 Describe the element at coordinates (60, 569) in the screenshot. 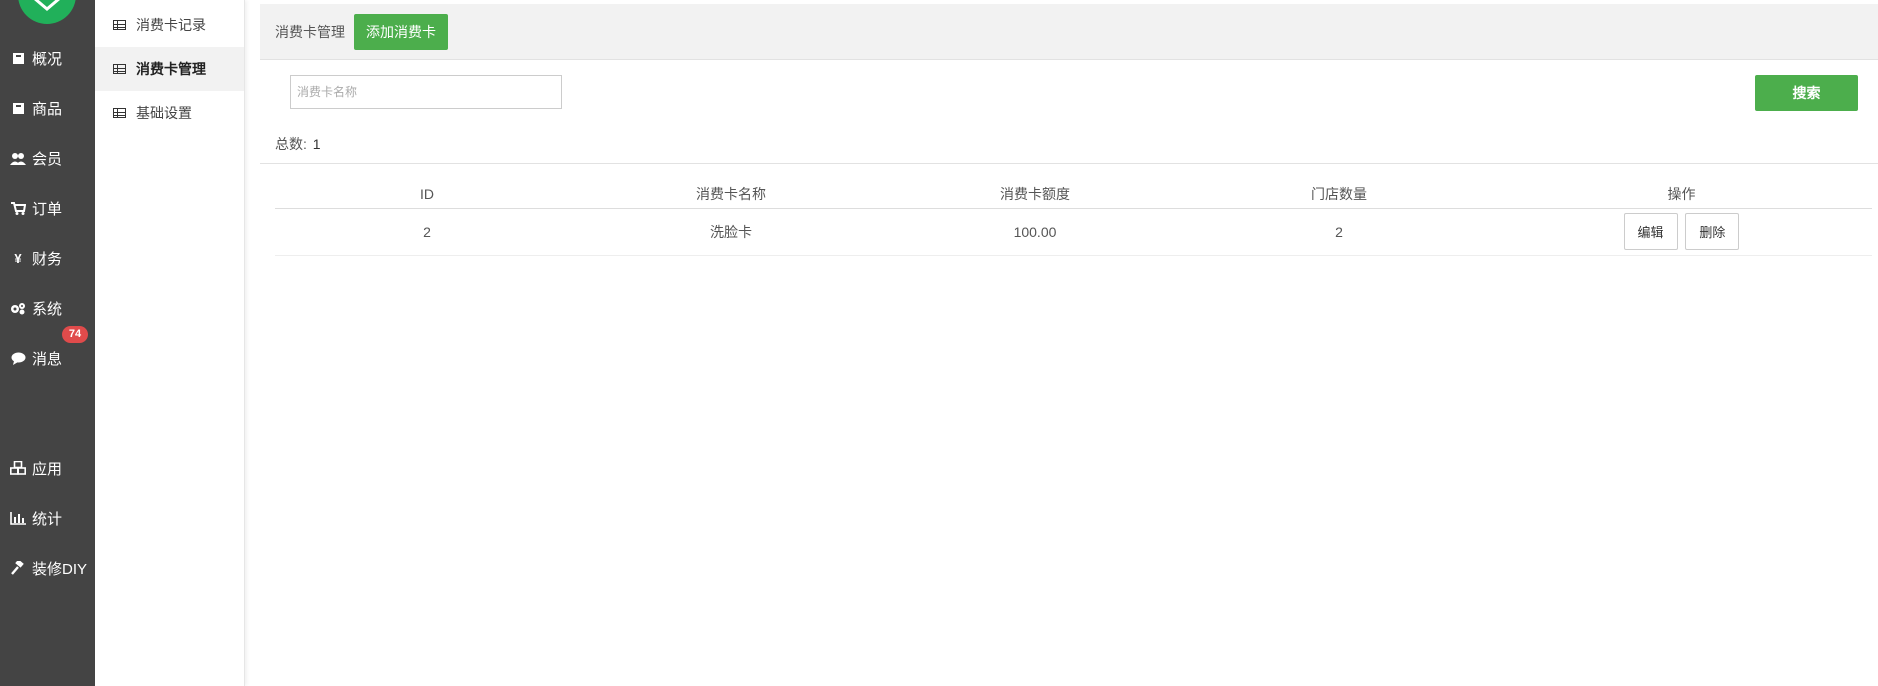

I see `nav-item-label: 装修DIY` at that location.